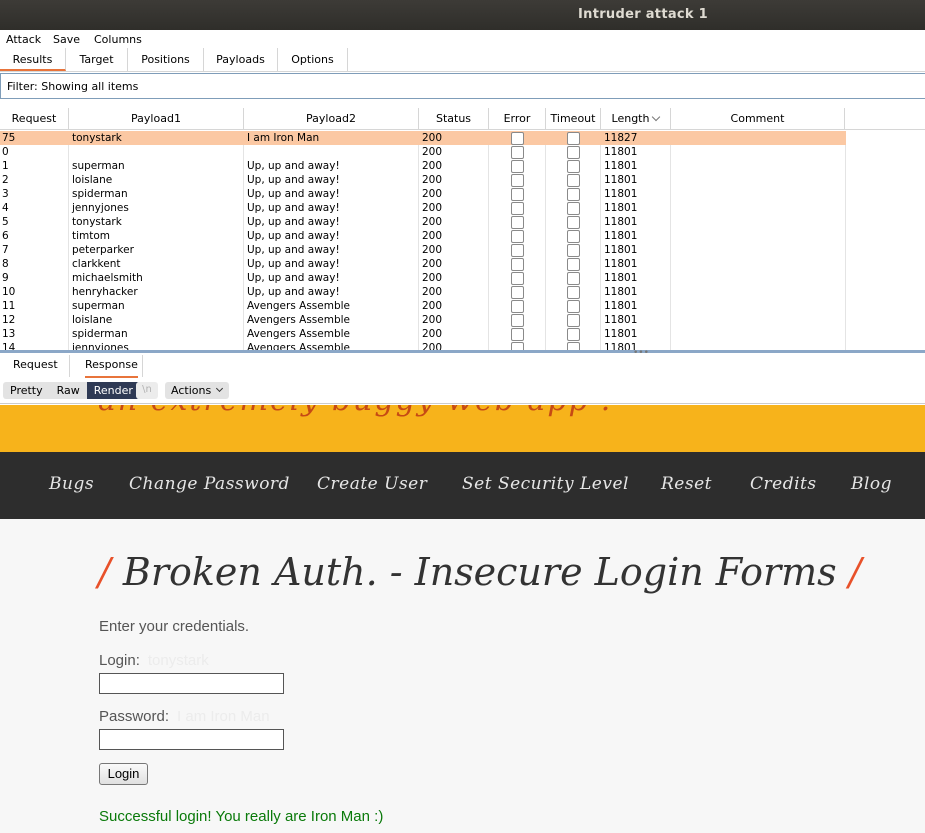 The height and width of the screenshot is (833, 925). I want to click on table-row: 2 loislane Up, up and away! 200 11801, so click(423, 180).